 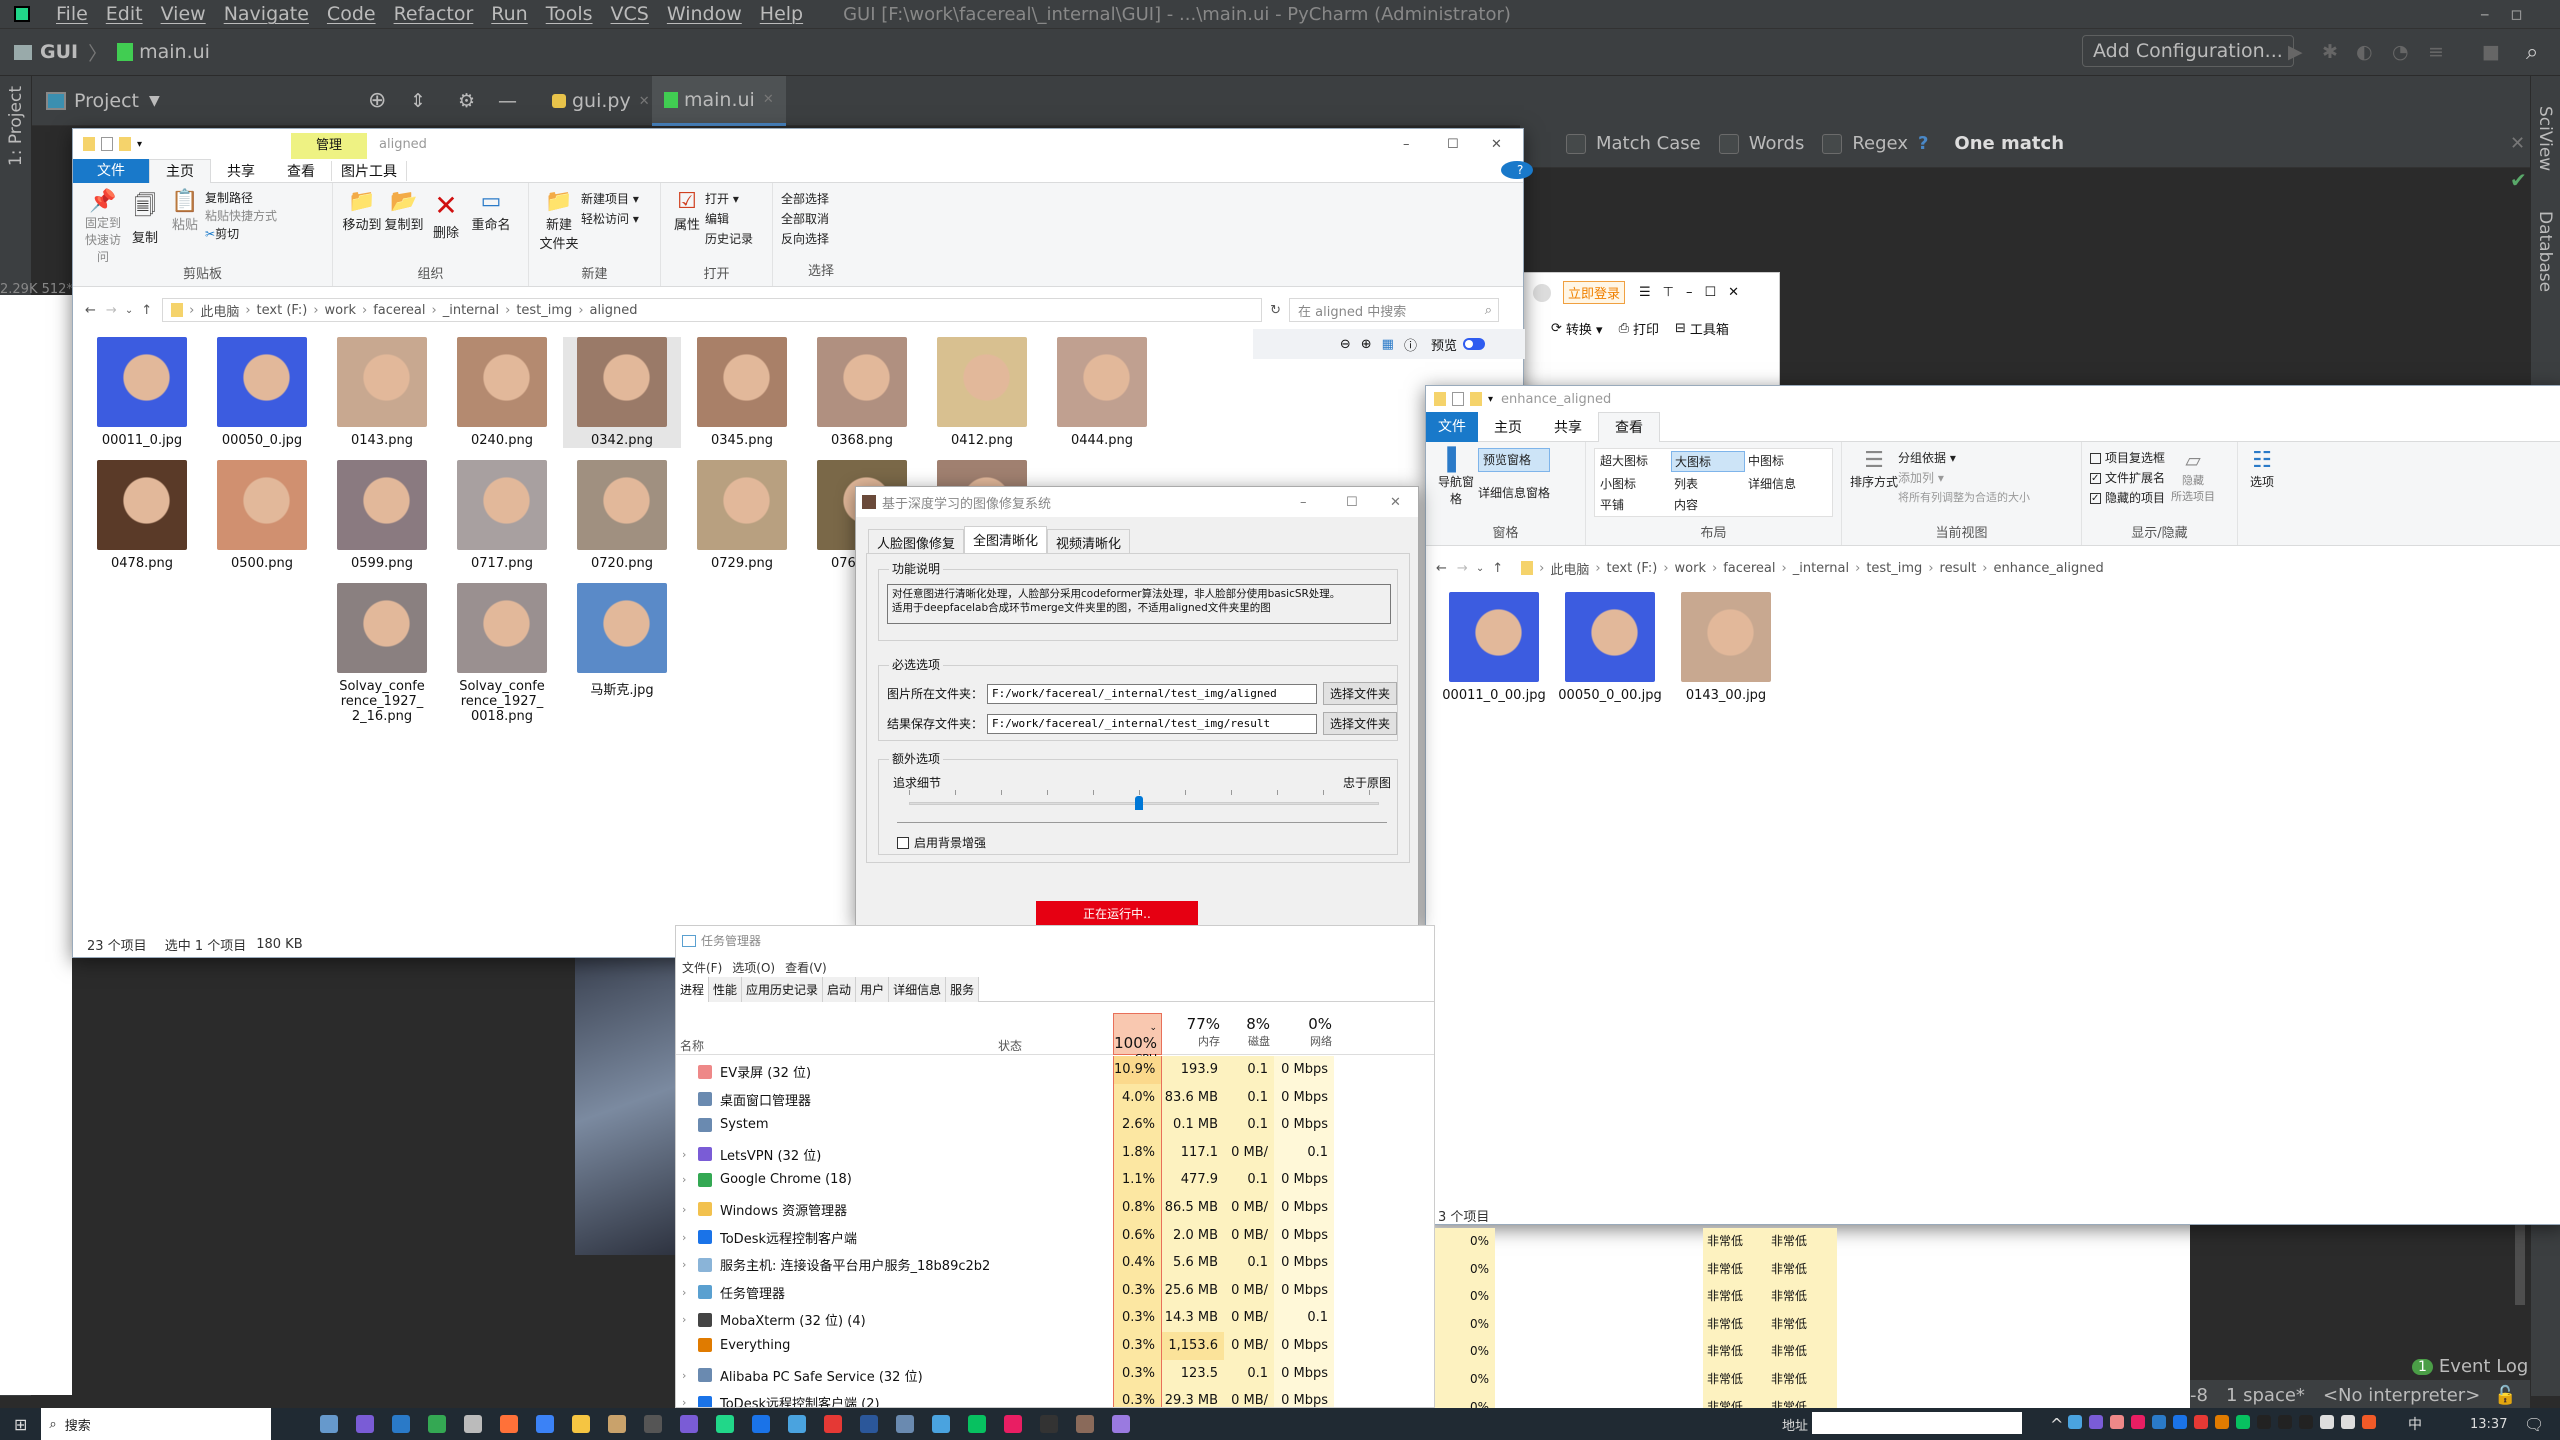 I want to click on pycharm-editor-scrollbar, so click(x=2520, y=1265).